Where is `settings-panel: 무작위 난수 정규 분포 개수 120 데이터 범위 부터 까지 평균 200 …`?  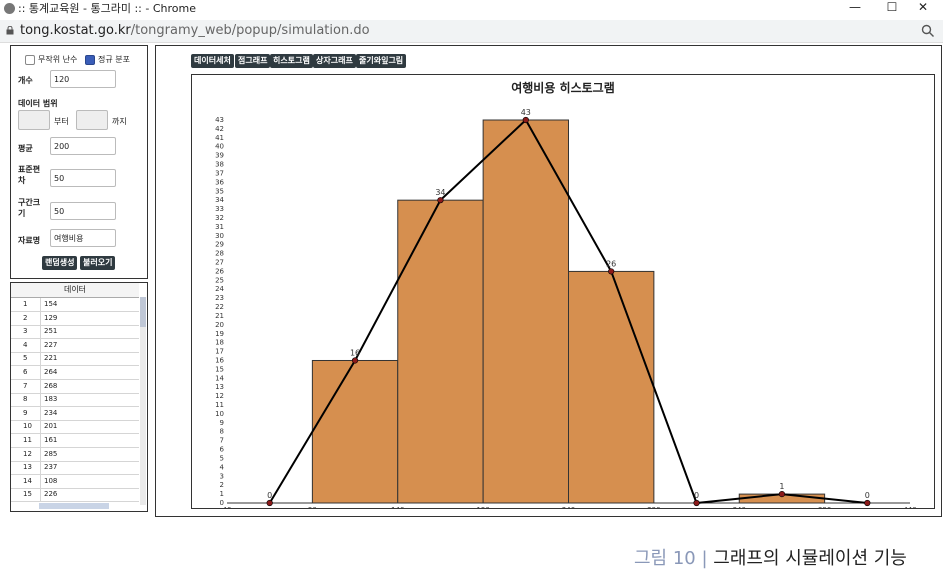 settings-panel: 무작위 난수 정규 분포 개수 120 데이터 범위 부터 까지 평균 200 … is located at coordinates (79, 162).